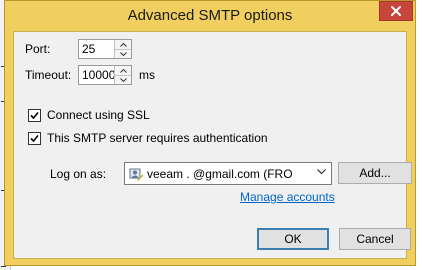 This screenshot has width=422, height=270. I want to click on ssl-checkbox, so click(34, 115).